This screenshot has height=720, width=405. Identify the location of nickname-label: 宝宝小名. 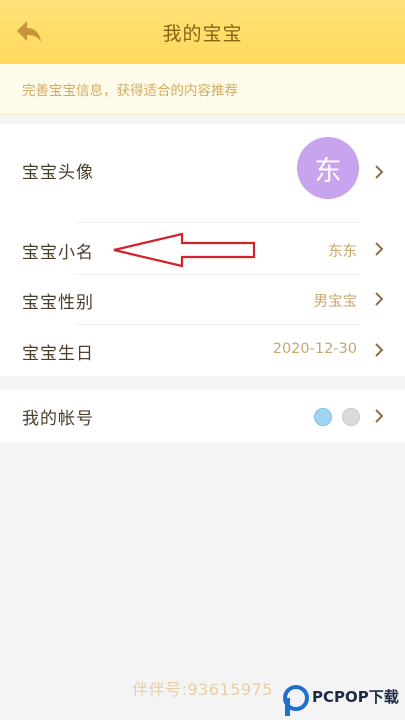
(58, 253).